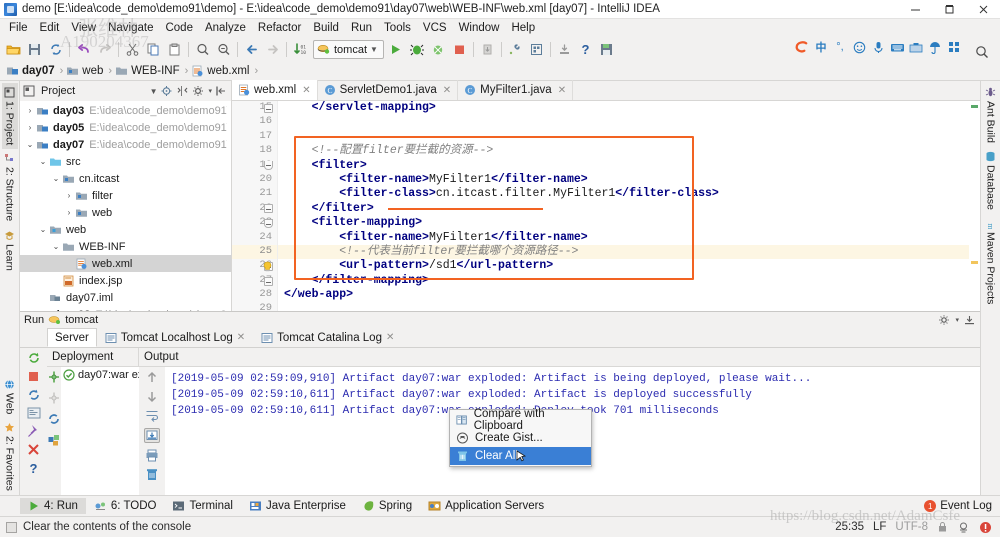 The height and width of the screenshot is (537, 1000). Describe the element at coordinates (915, 9) in the screenshot. I see `minimize-button` at that location.